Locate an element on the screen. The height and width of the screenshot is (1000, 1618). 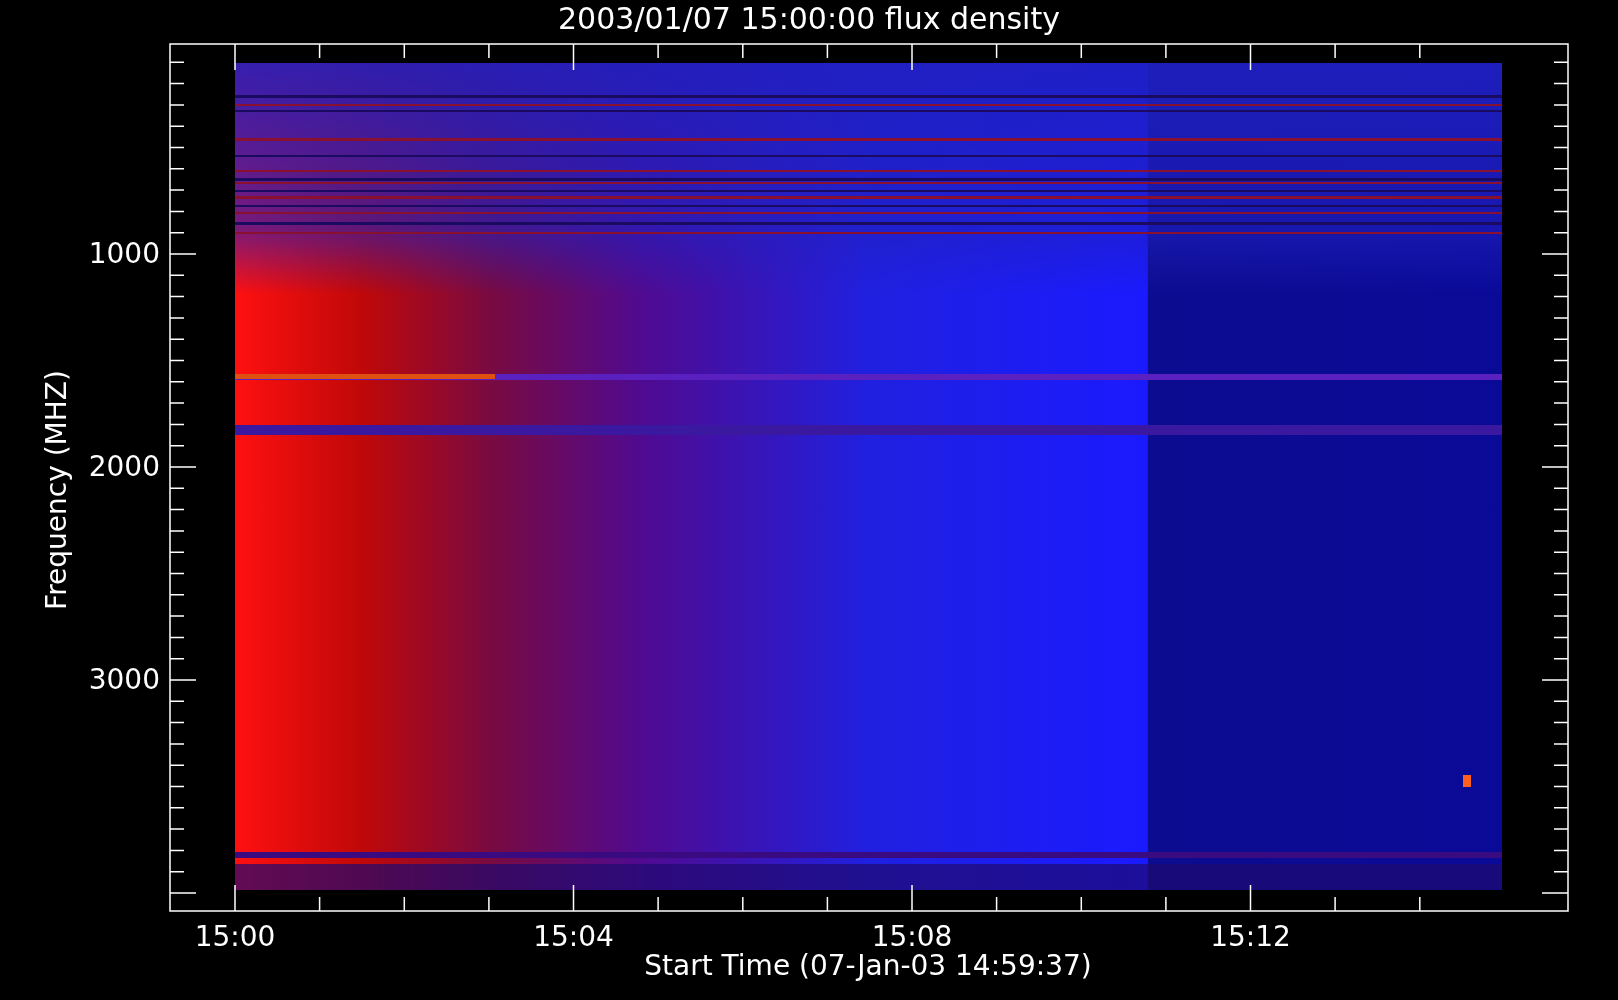
x-axis-label: Start Time (07-Jan-03 14:59:37) is located at coordinates (868, 966).